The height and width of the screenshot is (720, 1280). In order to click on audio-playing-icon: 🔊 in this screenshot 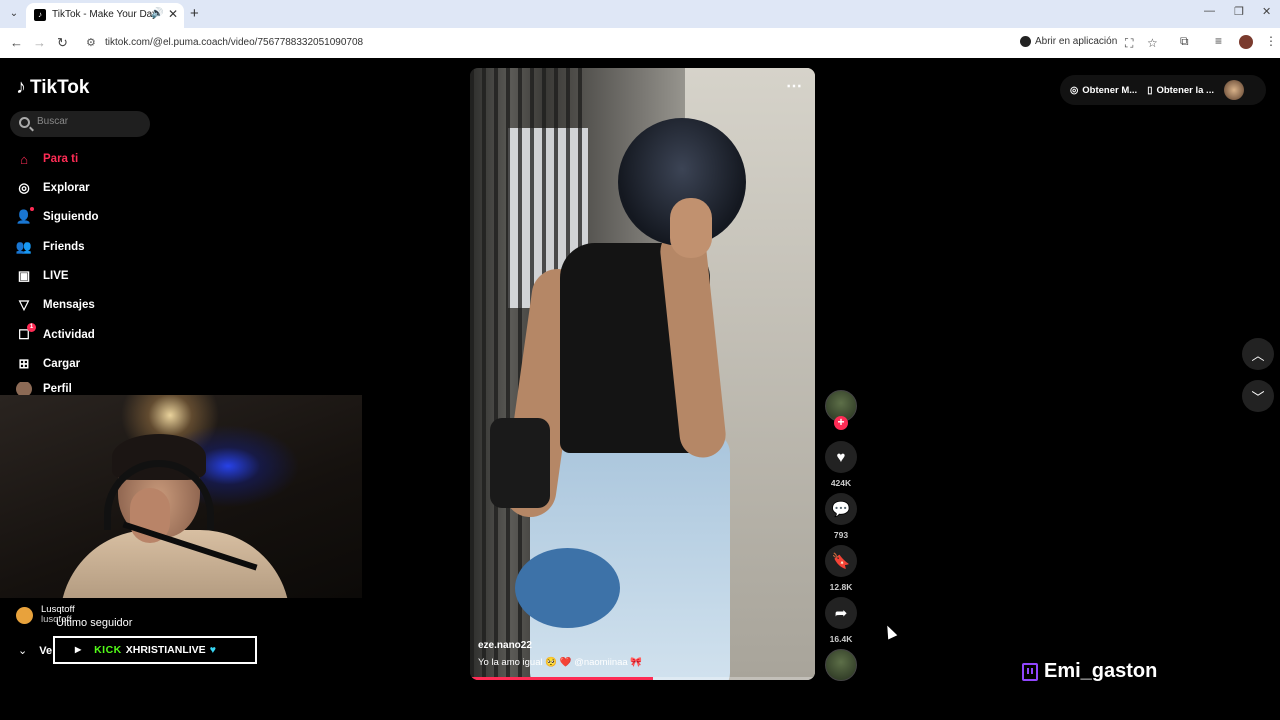, I will do `click(157, 13)`.